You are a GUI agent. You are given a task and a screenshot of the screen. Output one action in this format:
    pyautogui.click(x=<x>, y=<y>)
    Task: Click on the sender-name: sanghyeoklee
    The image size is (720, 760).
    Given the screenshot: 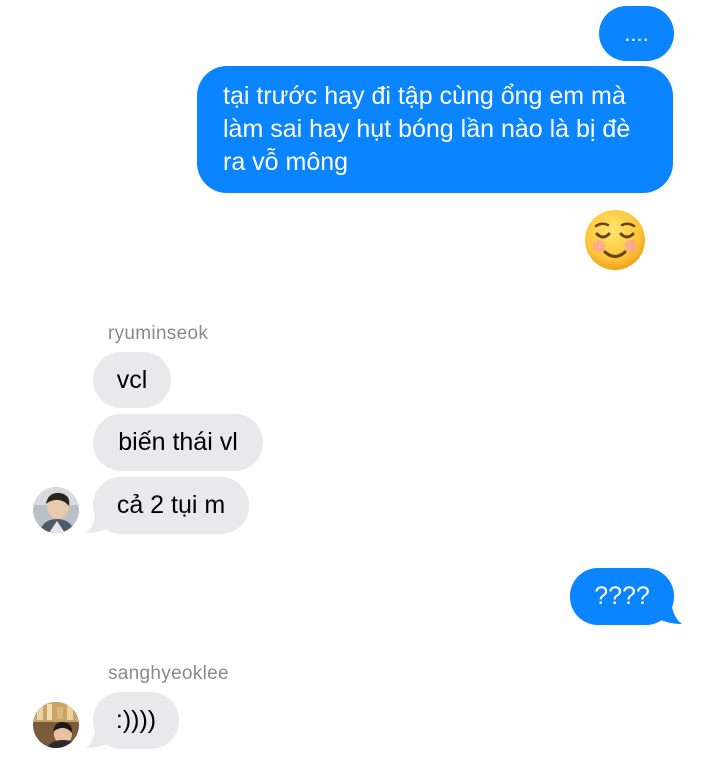 What is the action you would take?
    pyautogui.click(x=168, y=673)
    